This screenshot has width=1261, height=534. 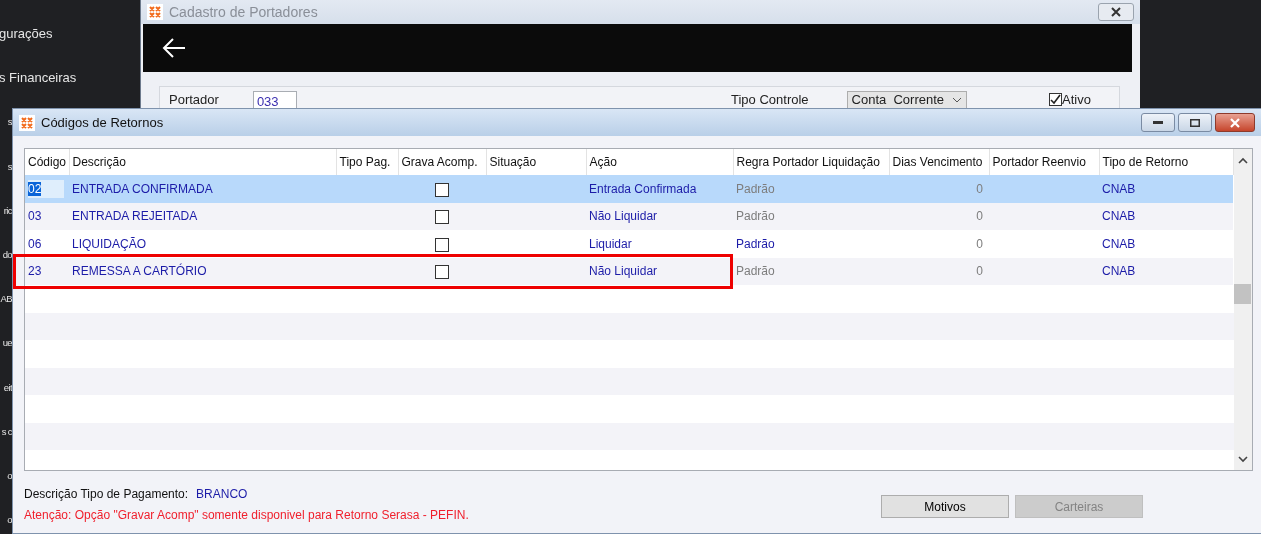 What do you see at coordinates (35, 243) in the screenshot?
I see `table-cell: 06` at bounding box center [35, 243].